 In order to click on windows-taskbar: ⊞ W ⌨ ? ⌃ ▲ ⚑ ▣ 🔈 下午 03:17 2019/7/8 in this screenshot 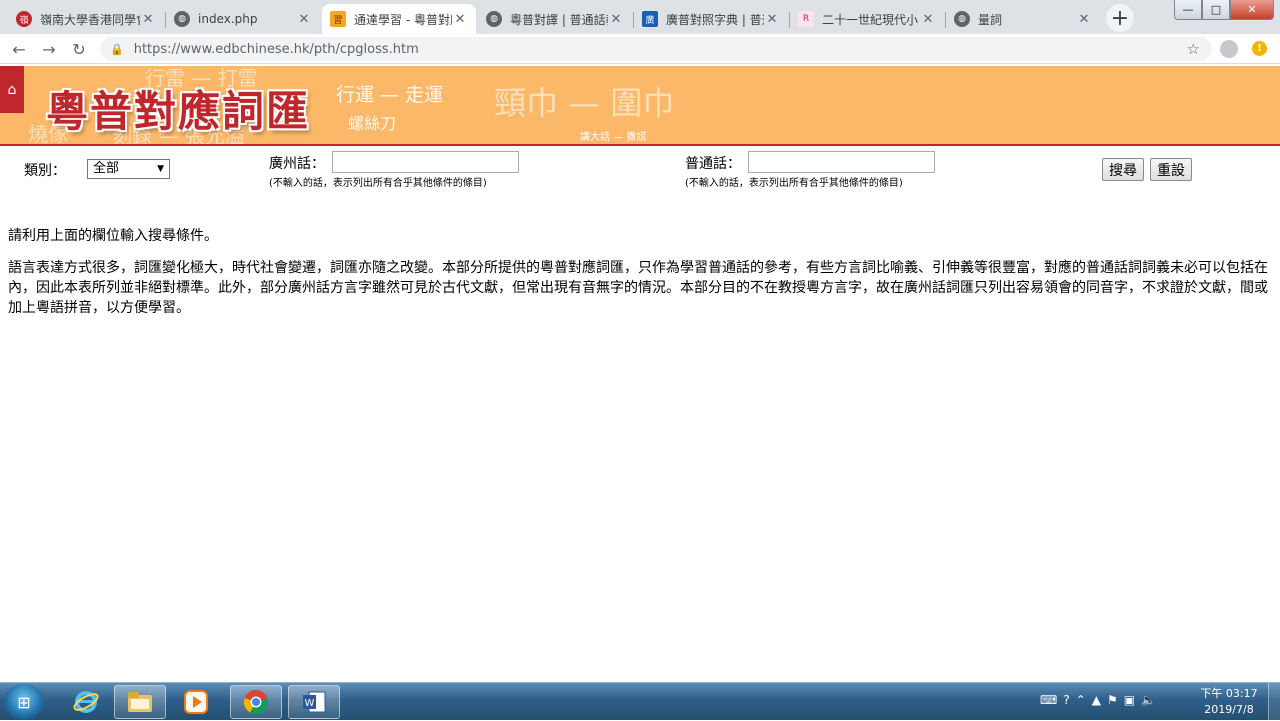, I will do `click(640, 701)`.